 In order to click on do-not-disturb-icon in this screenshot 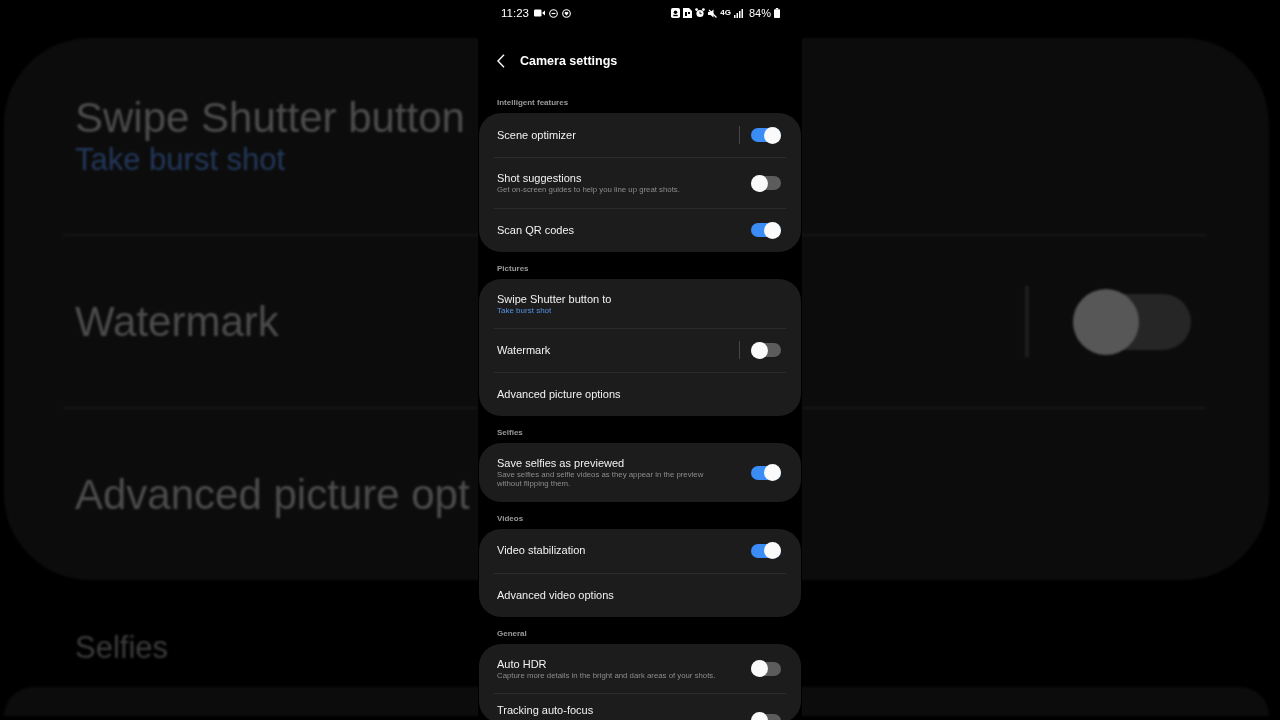, I will do `click(553, 13)`.